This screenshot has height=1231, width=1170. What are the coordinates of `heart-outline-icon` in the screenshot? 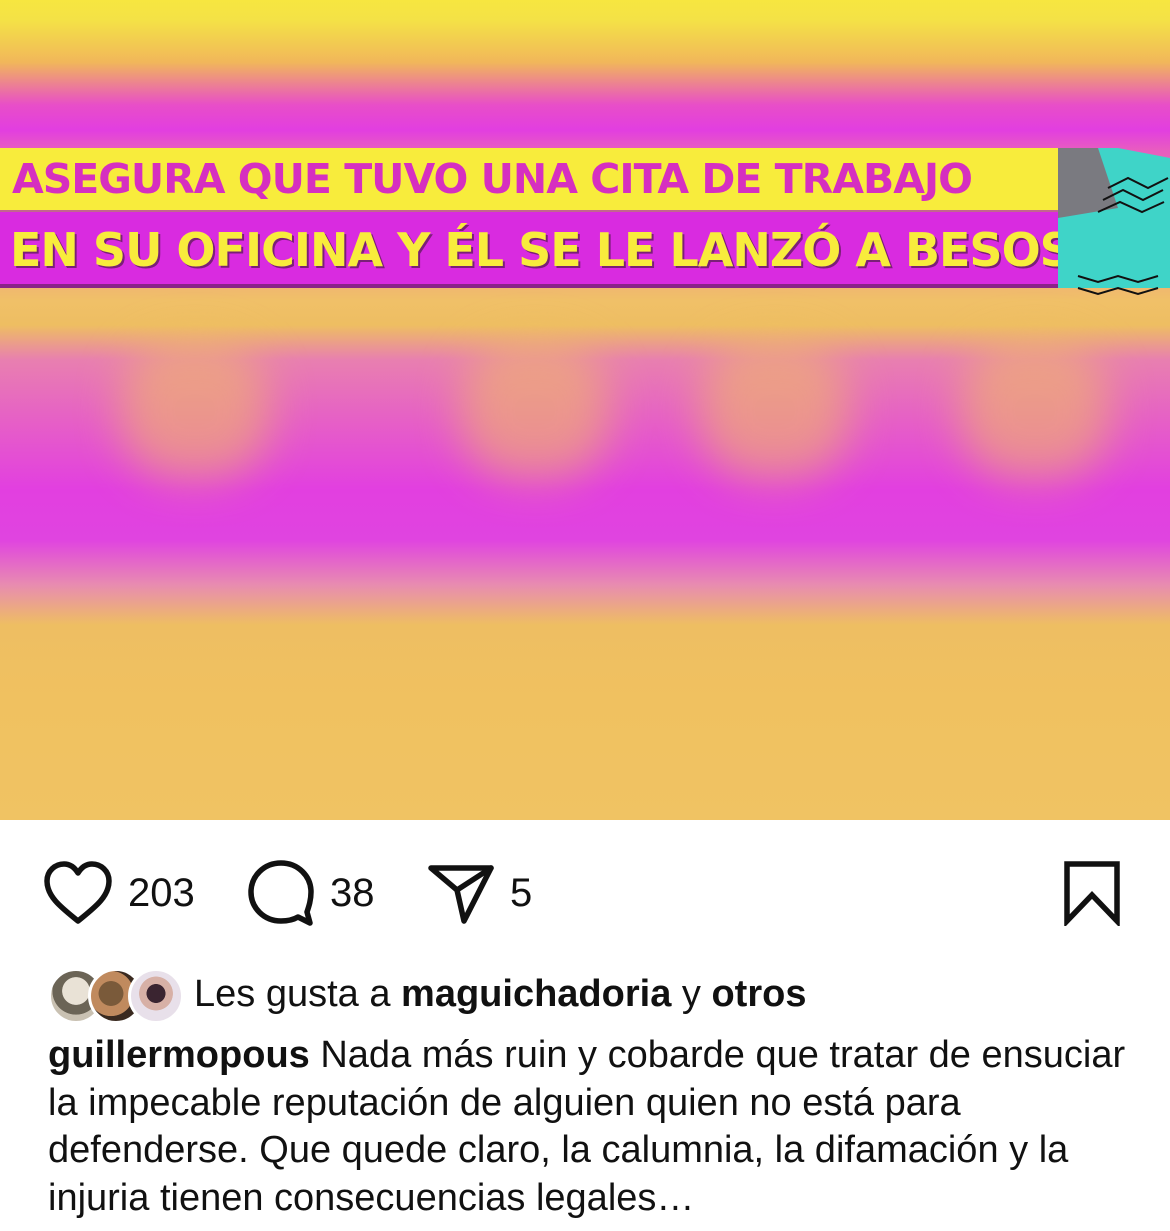 It's located at (78, 892).